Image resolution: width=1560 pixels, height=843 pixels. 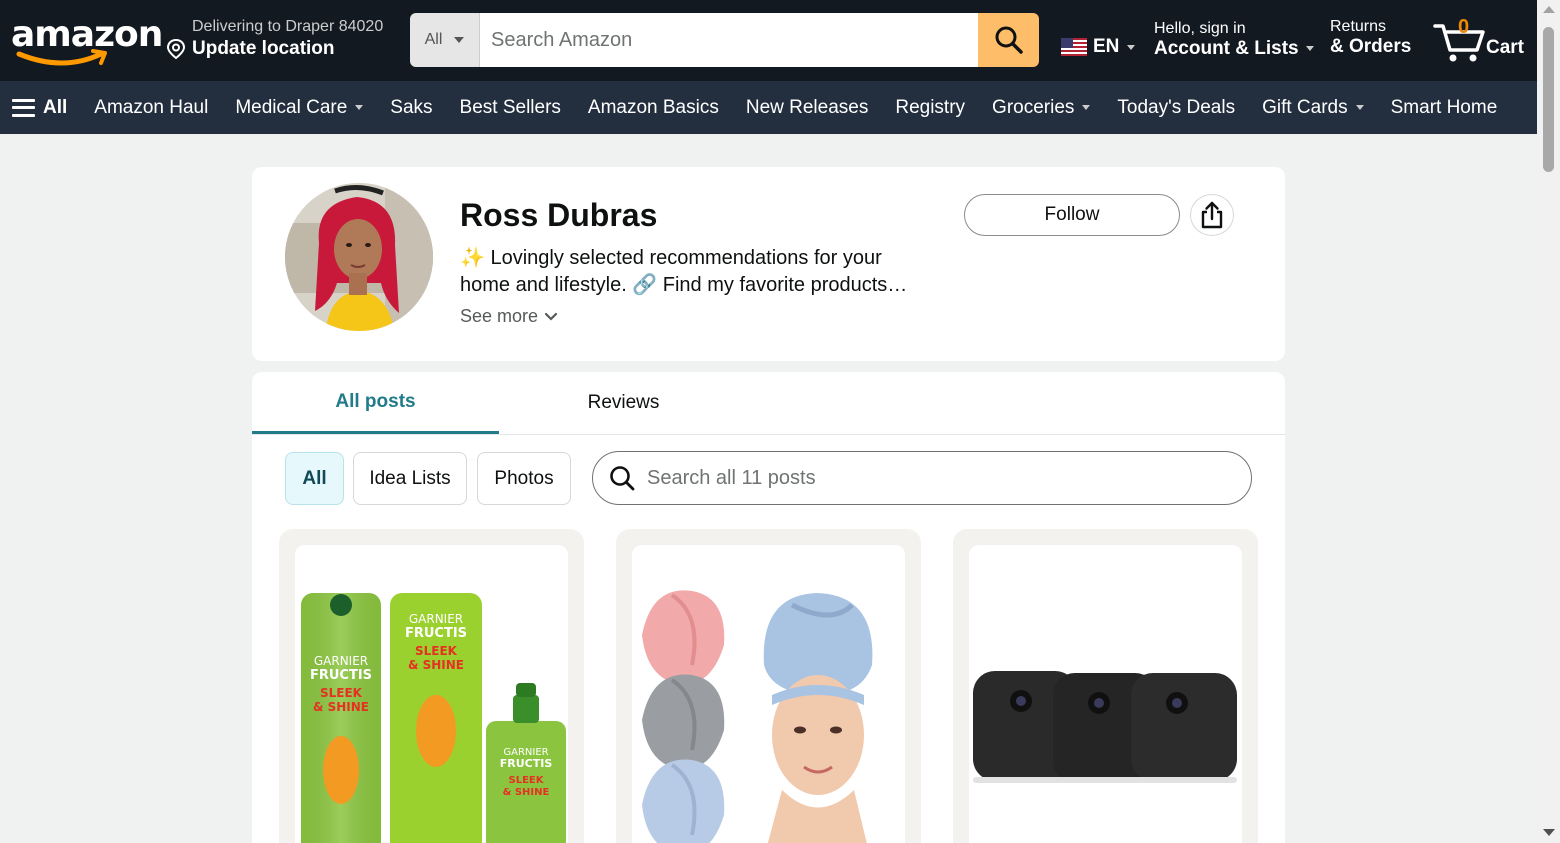 I want to click on orders-label: & Orders, so click(x=1371, y=46).